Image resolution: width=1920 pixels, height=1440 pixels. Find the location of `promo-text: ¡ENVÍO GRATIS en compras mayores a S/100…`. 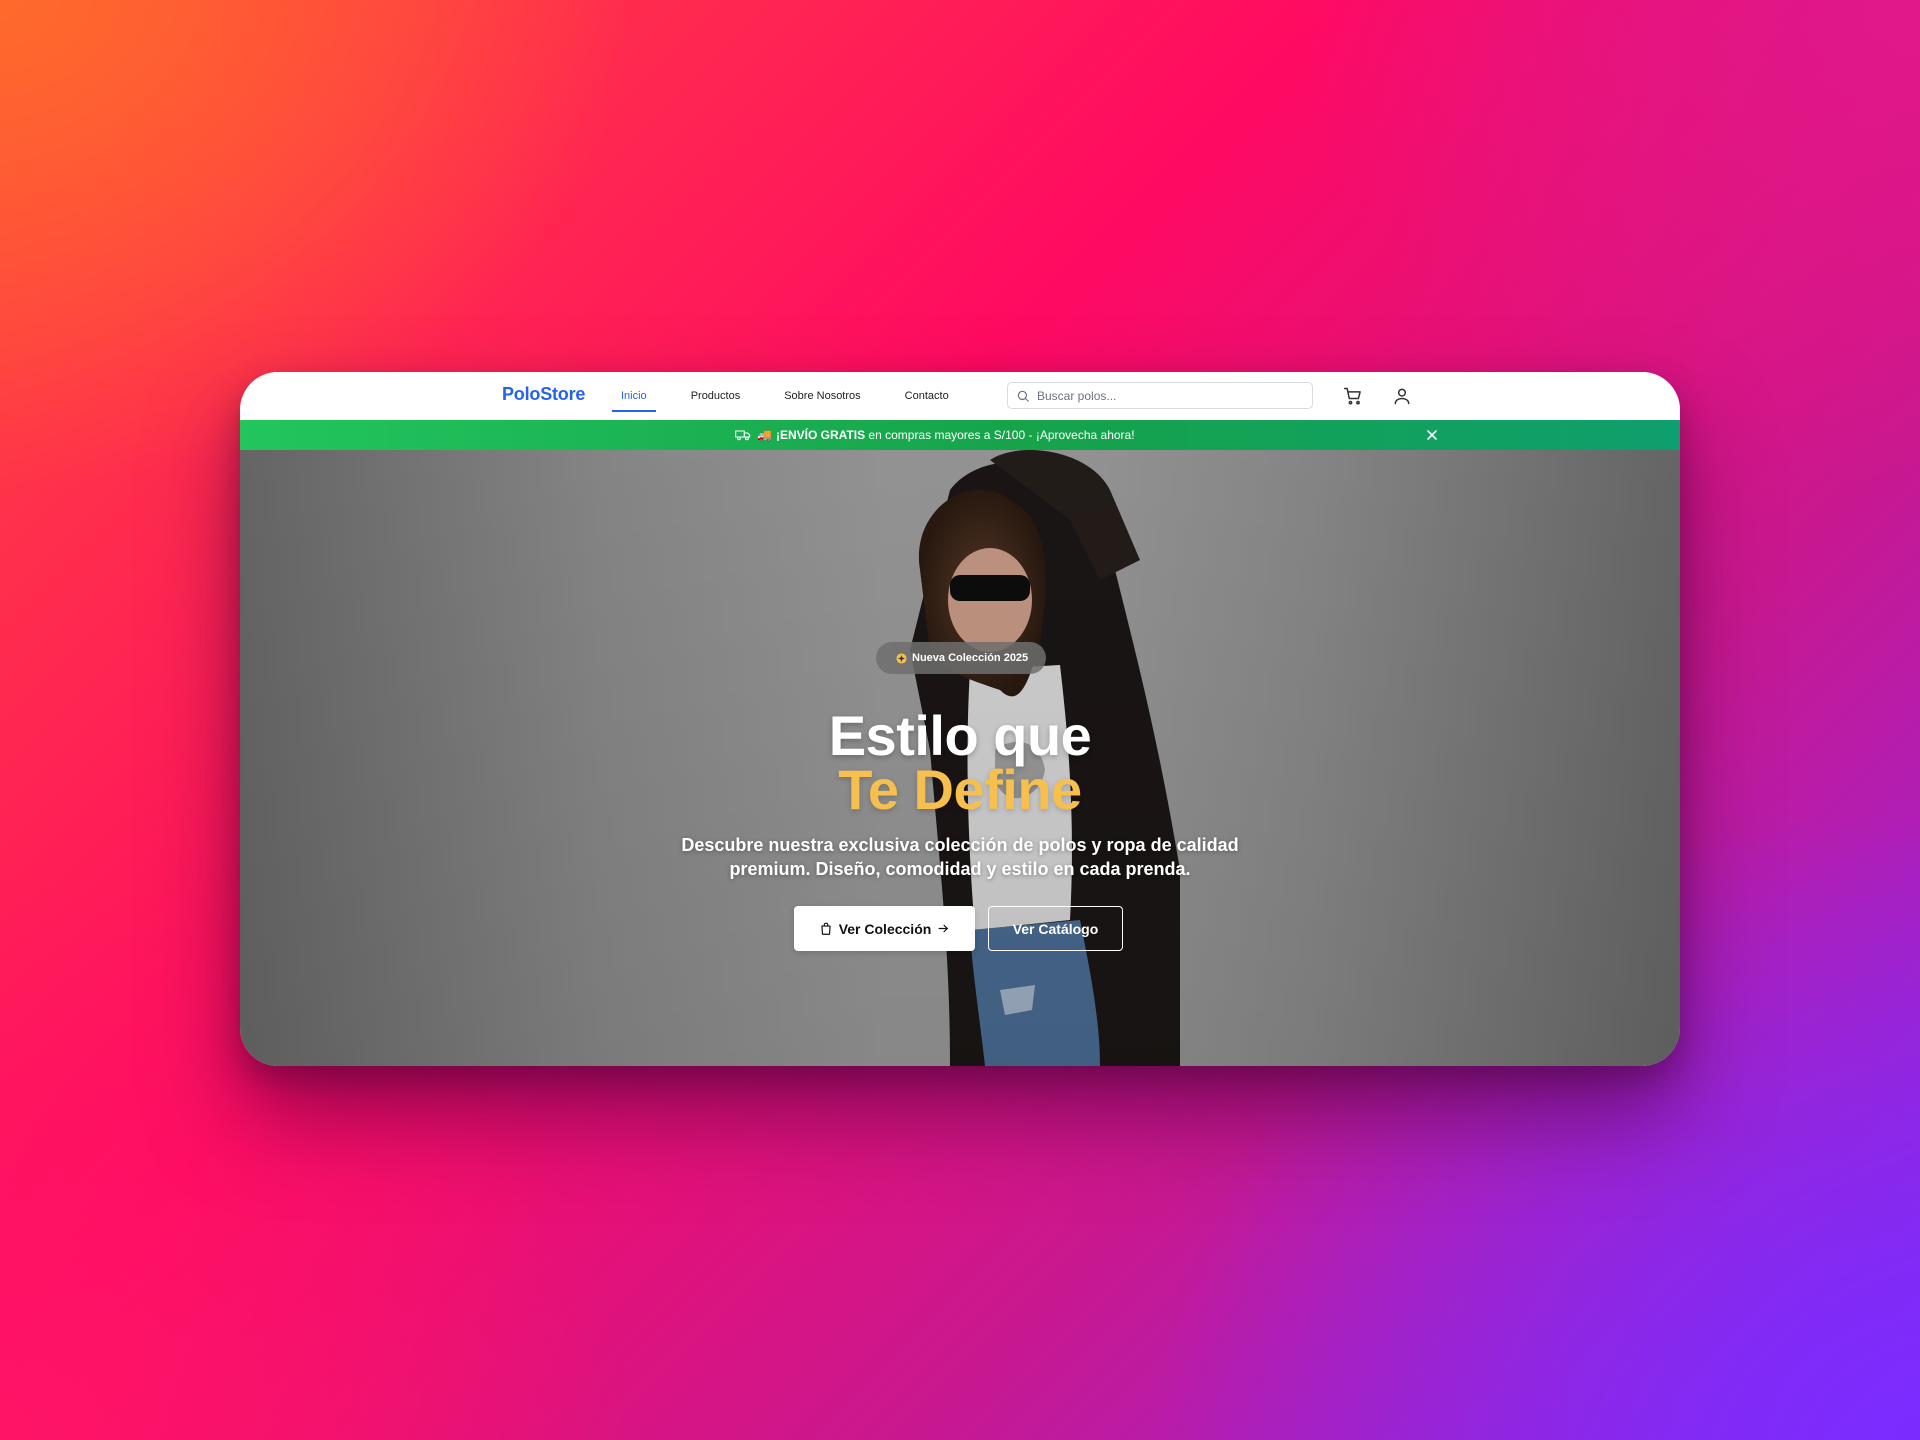

promo-text: ¡ENVÍO GRATIS en compras mayores a S/100… is located at coordinates (955, 435).